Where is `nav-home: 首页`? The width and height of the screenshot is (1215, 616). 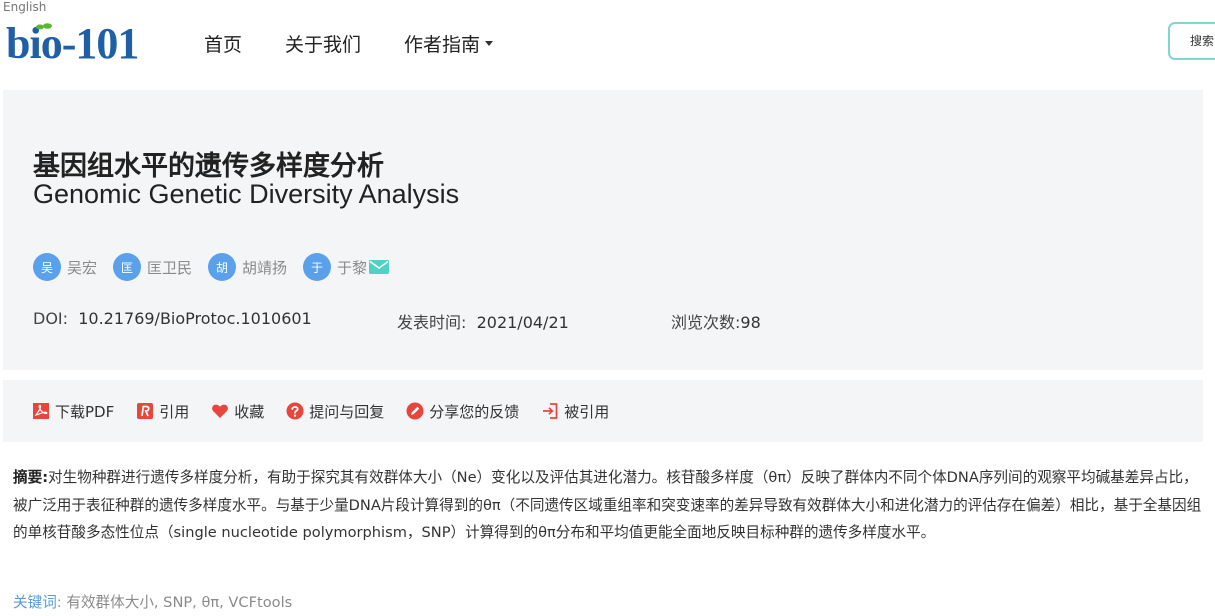 nav-home: 首页 is located at coordinates (223, 43).